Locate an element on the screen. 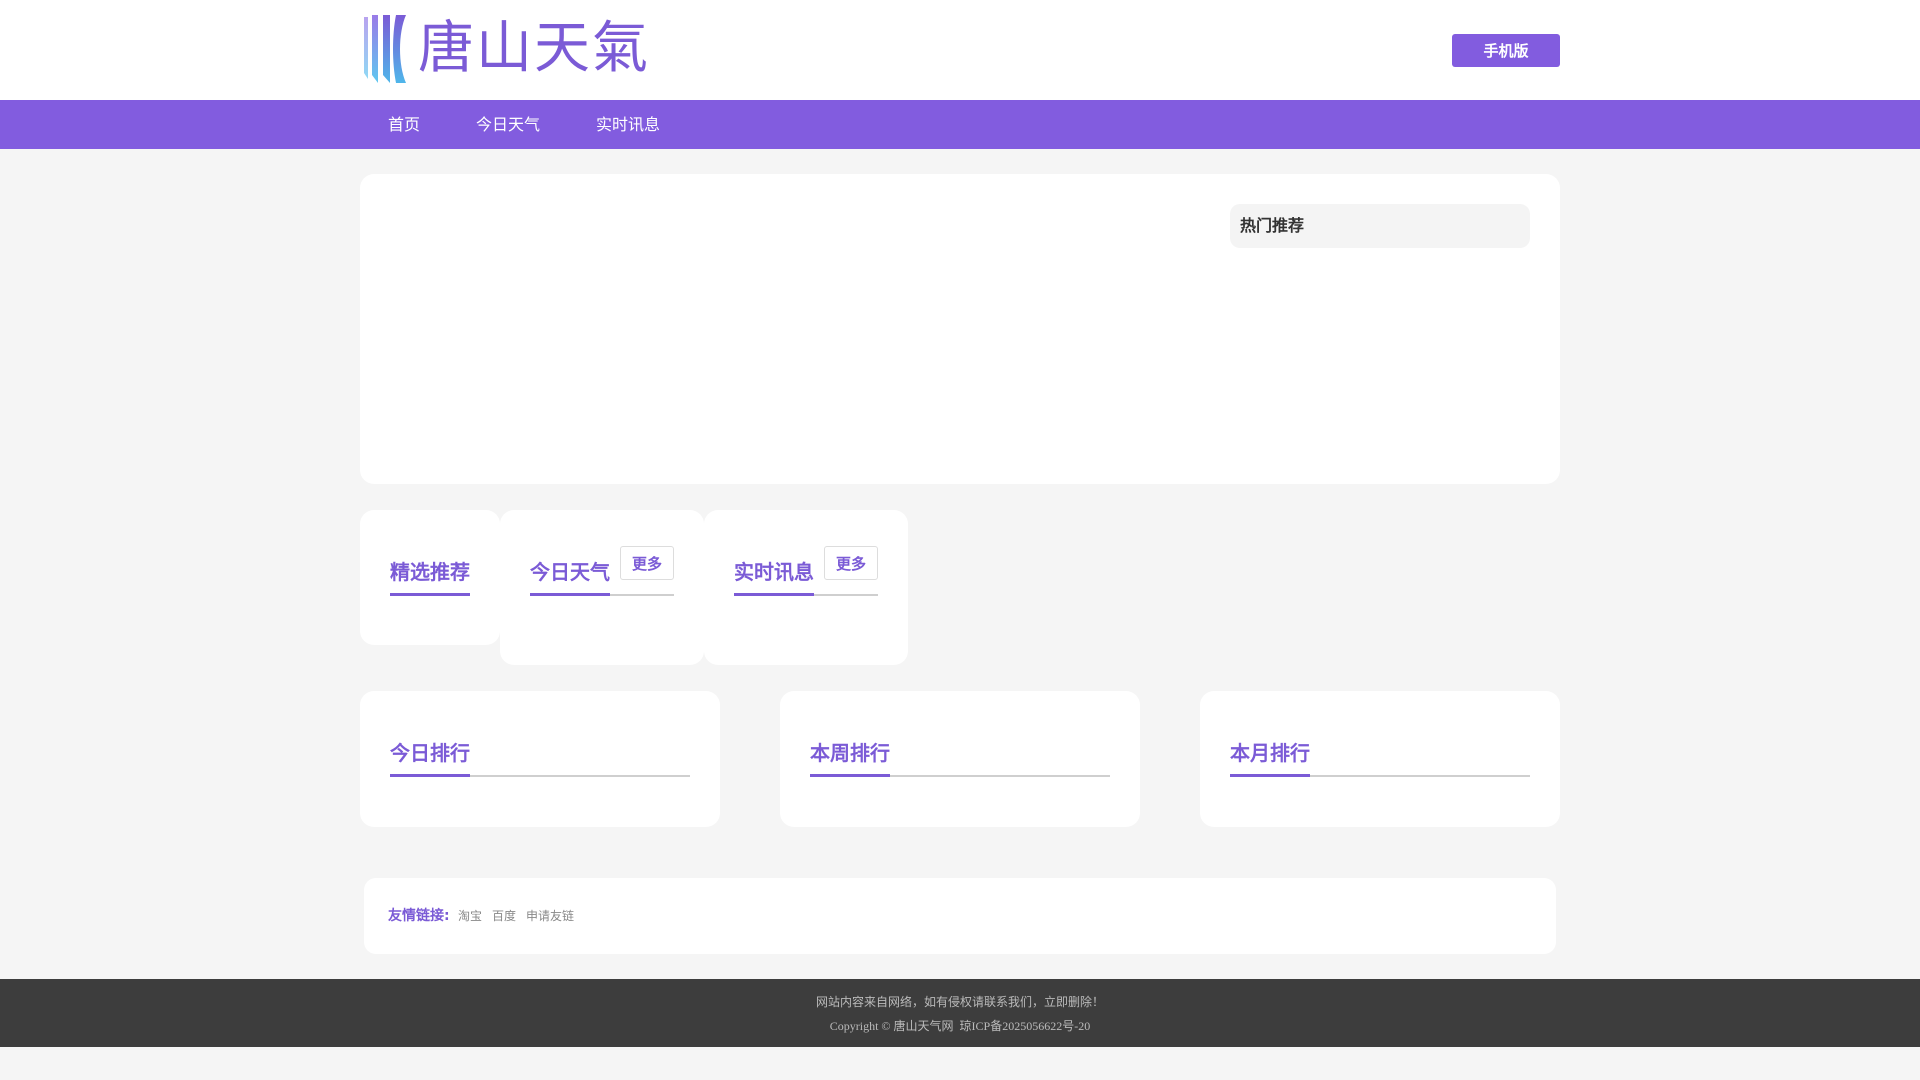  nav-item-realtime-news: 实时讯息 is located at coordinates (628, 124).